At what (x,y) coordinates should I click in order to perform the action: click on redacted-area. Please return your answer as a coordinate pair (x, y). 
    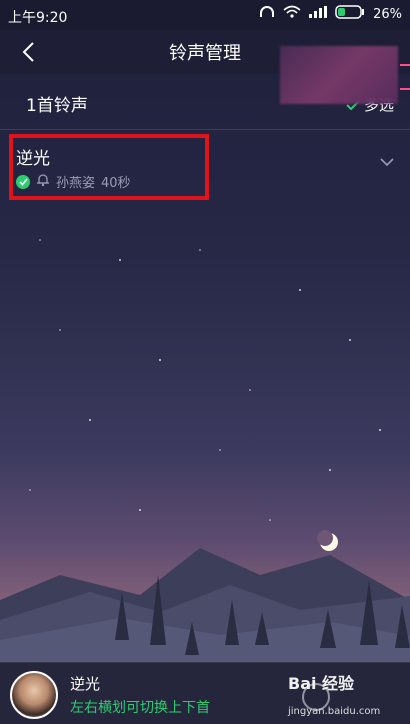
    Looking at the image, I should click on (339, 75).